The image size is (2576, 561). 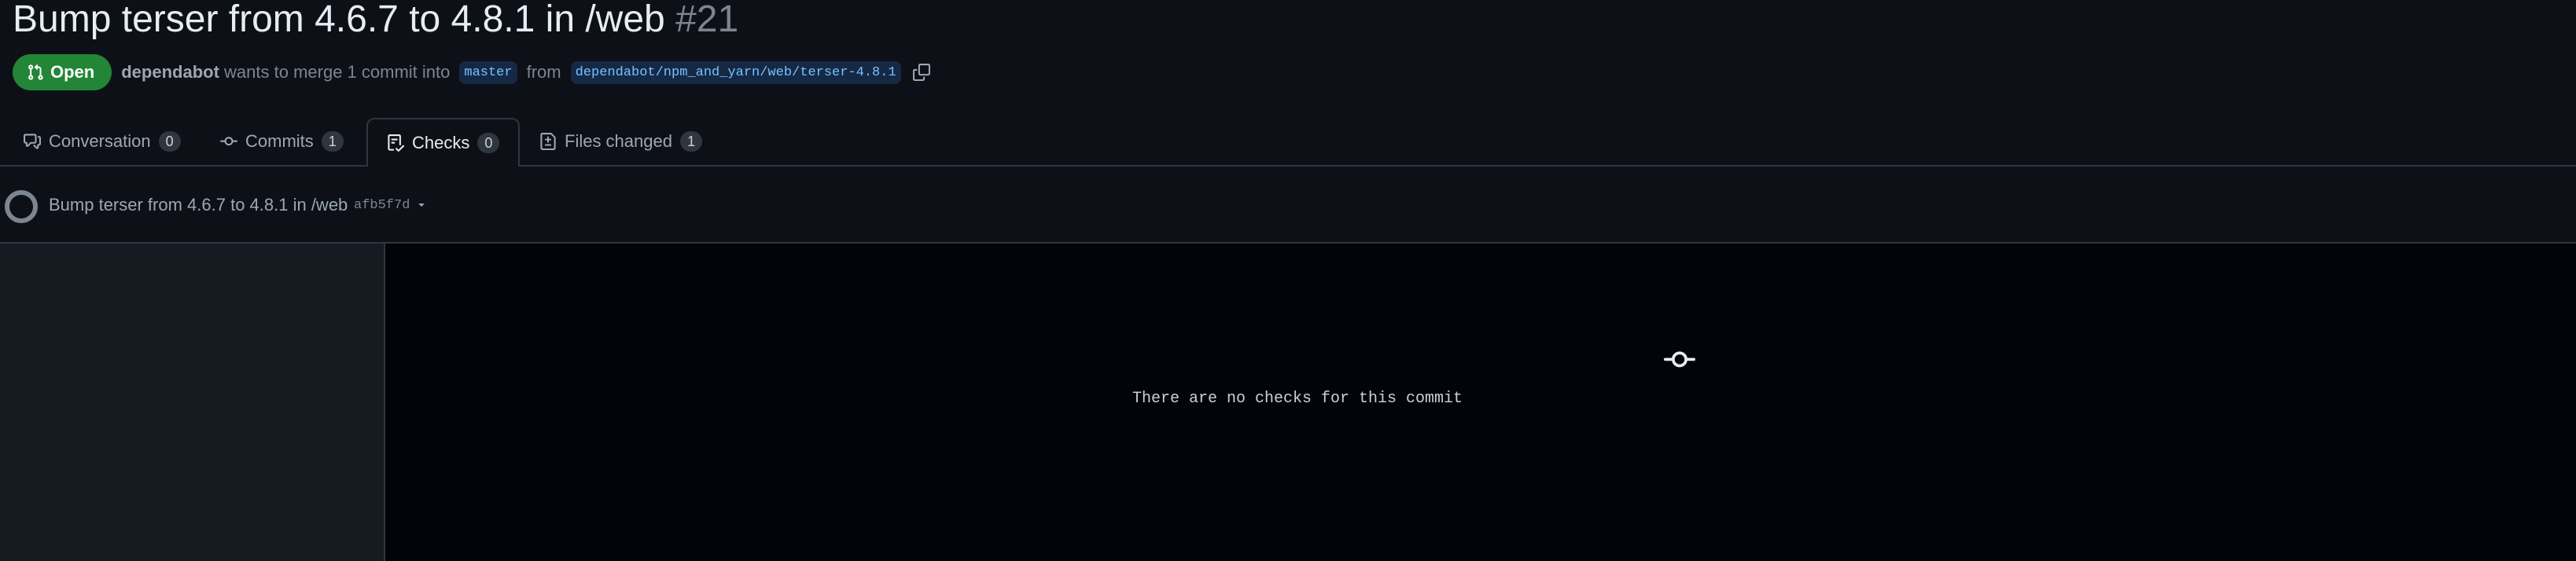 I want to click on tab-checks: Checks 0, so click(x=443, y=142).